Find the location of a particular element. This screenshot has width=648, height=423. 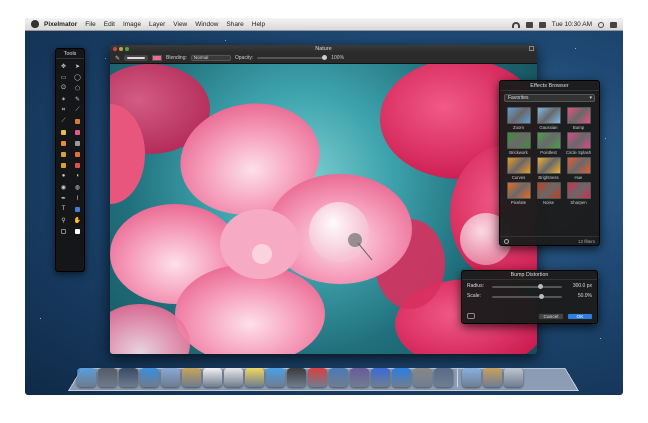

imovie-icon is located at coordinates (359, 377).